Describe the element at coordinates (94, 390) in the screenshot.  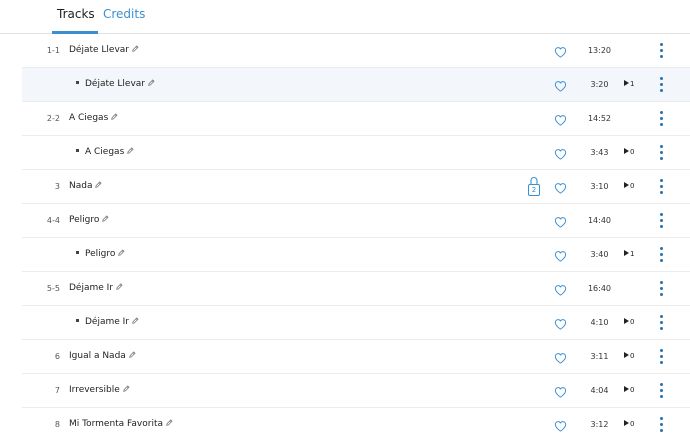
I see `track-title: Irreversible` at that location.